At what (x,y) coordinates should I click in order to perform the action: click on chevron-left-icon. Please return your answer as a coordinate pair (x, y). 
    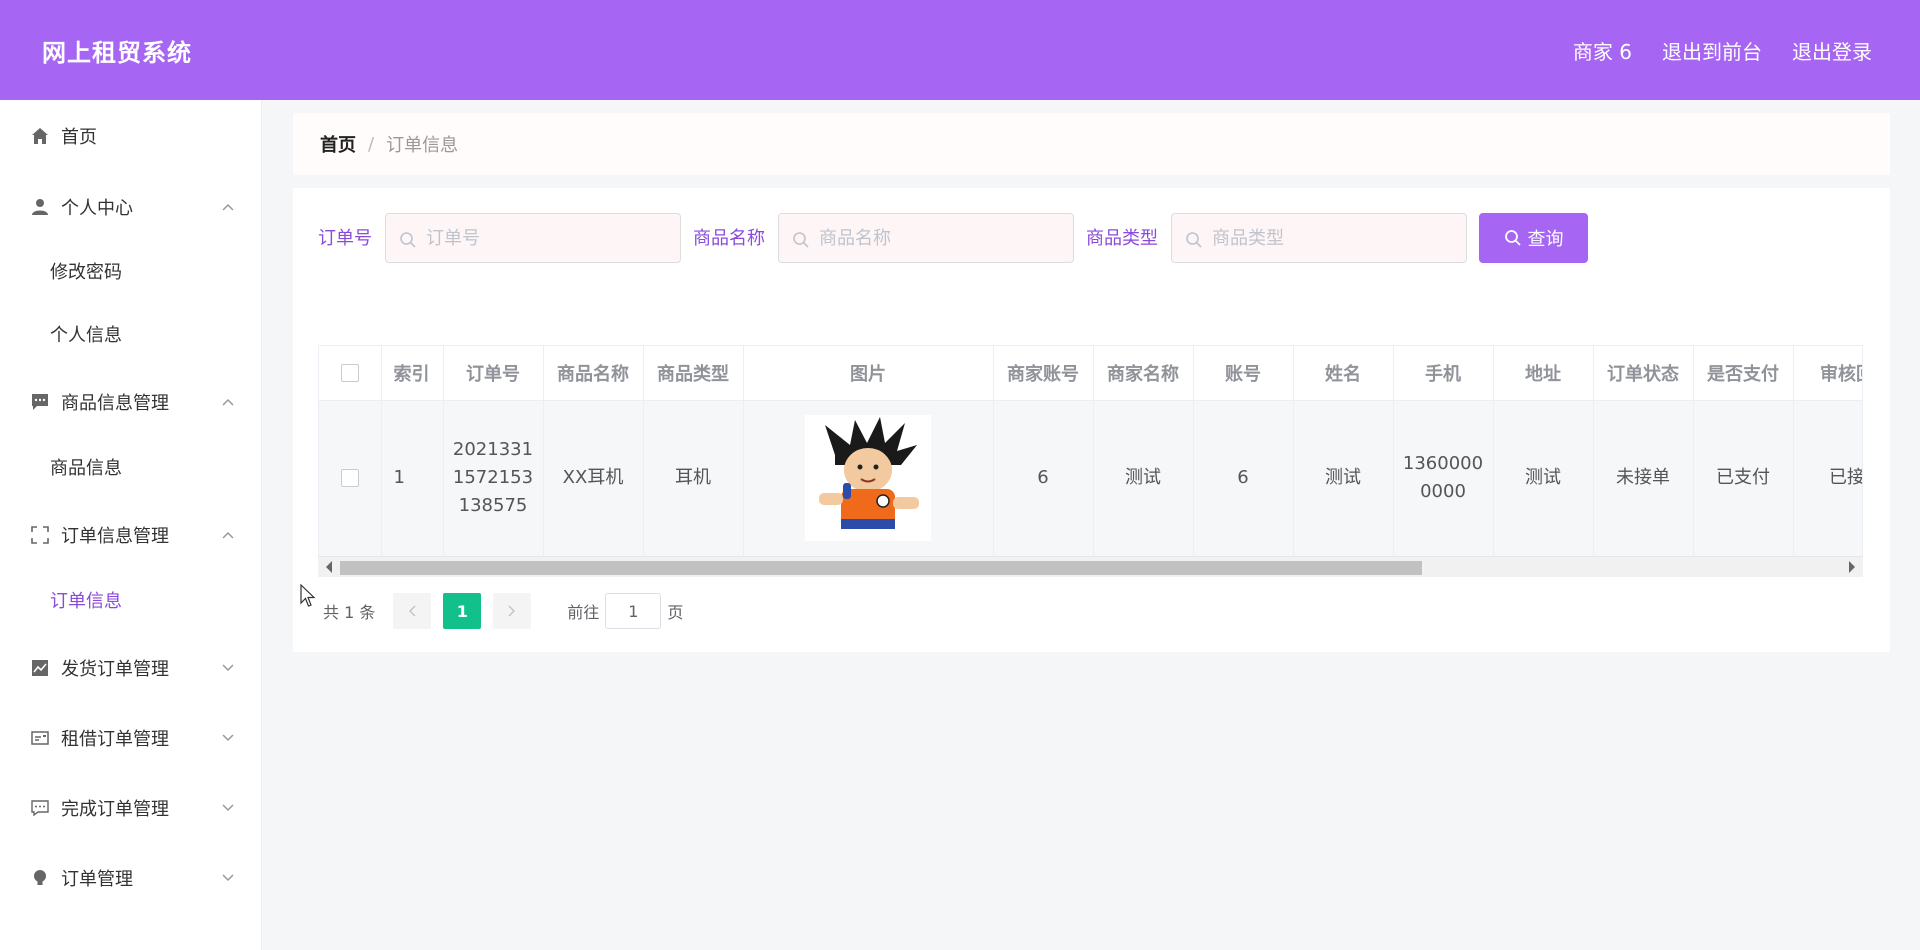
    Looking at the image, I should click on (412, 611).